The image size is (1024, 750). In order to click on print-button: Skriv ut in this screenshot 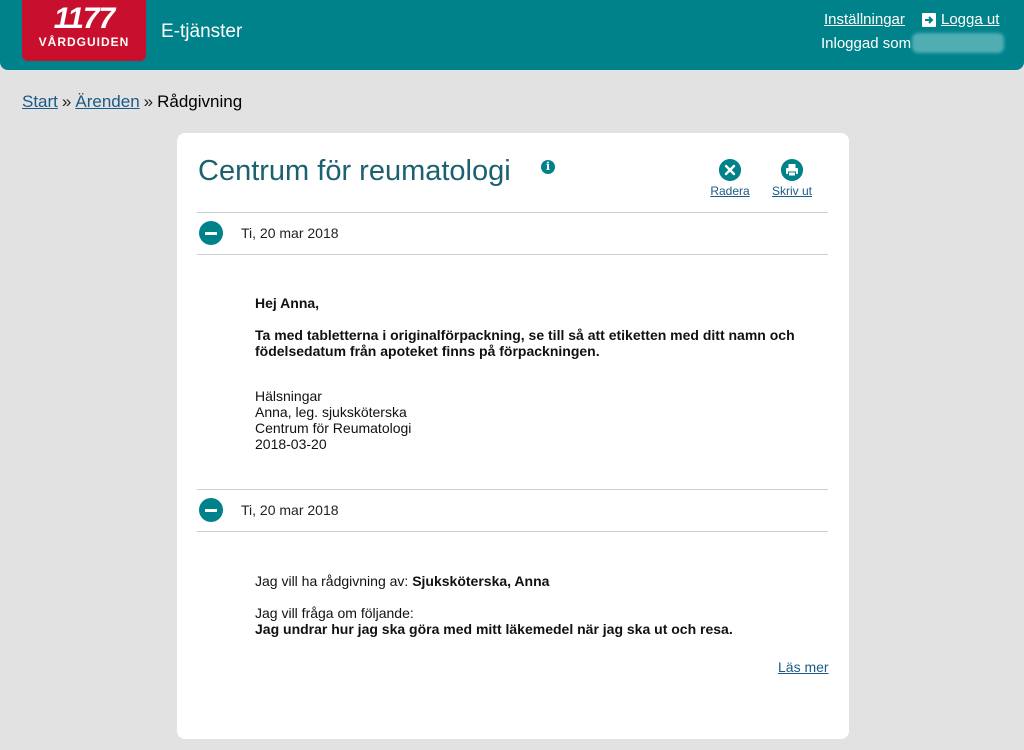, I will do `click(792, 178)`.